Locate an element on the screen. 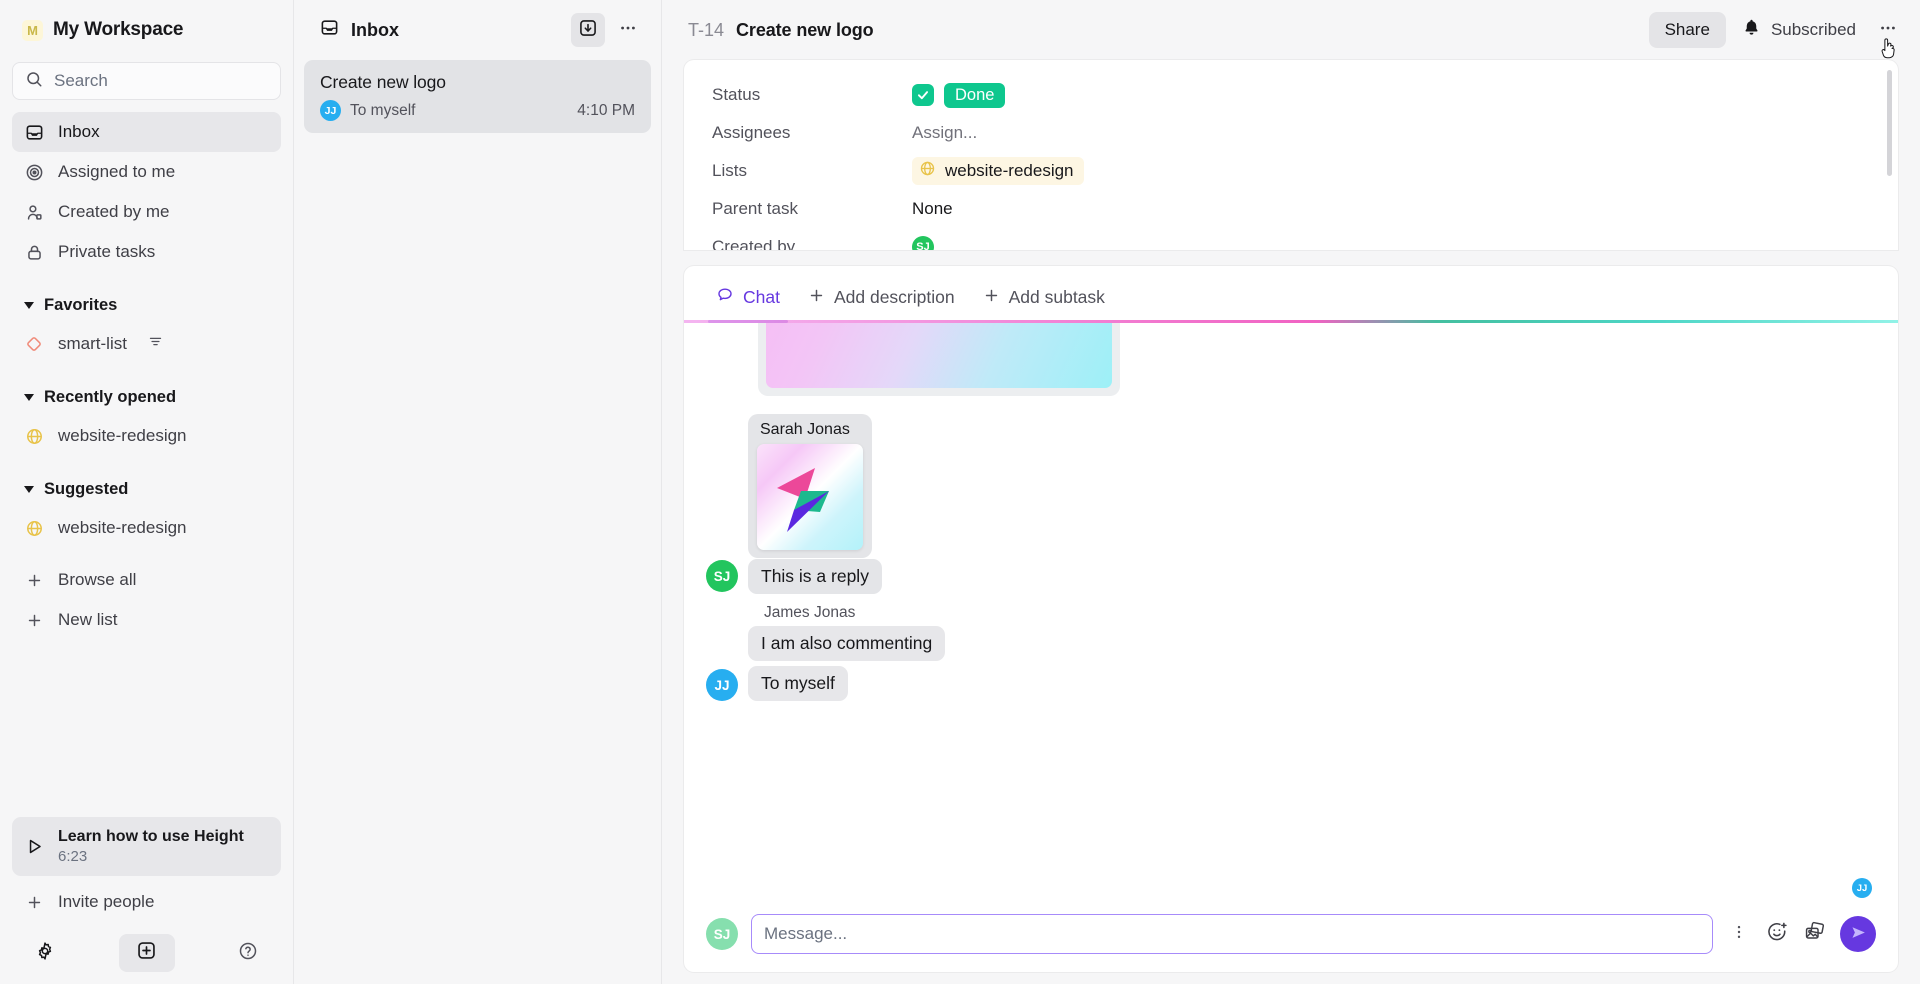 Image resolution: width=1920 pixels, height=984 pixels. check-icon is located at coordinates (923, 95).